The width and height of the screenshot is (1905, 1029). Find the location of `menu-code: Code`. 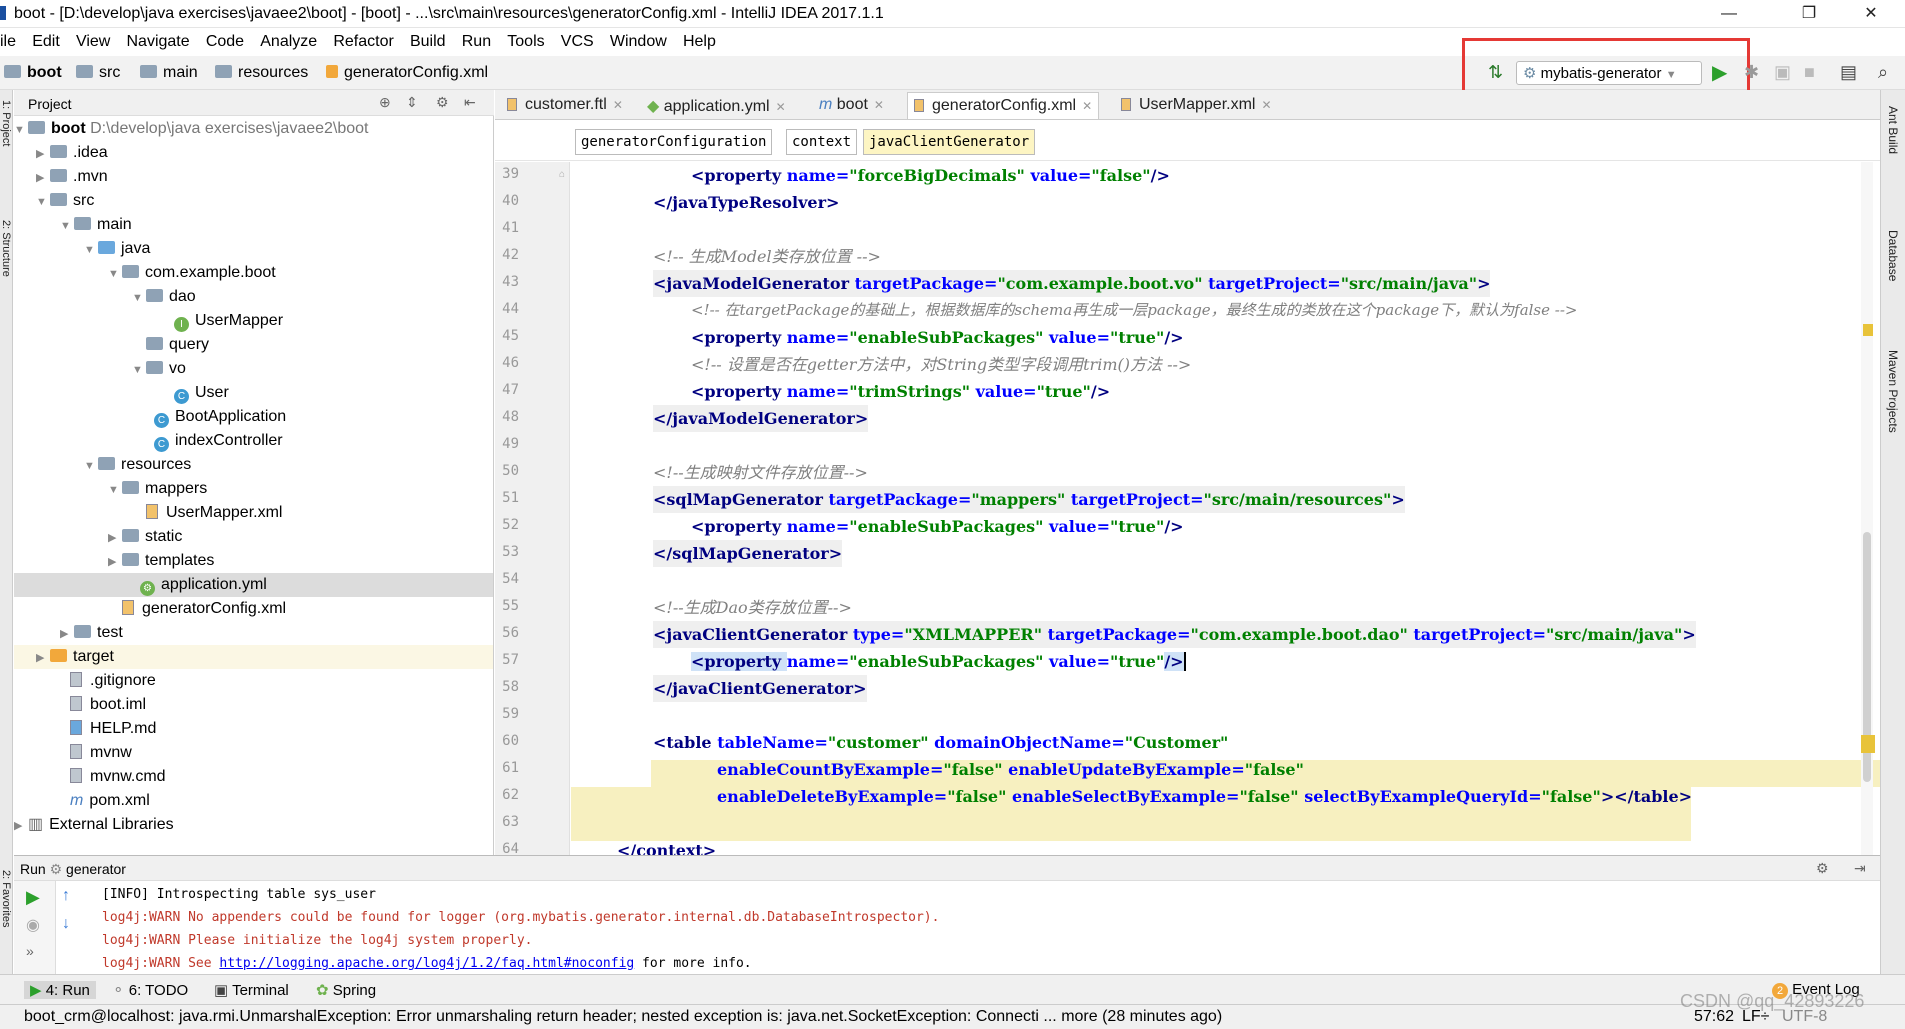

menu-code: Code is located at coordinates (225, 40).